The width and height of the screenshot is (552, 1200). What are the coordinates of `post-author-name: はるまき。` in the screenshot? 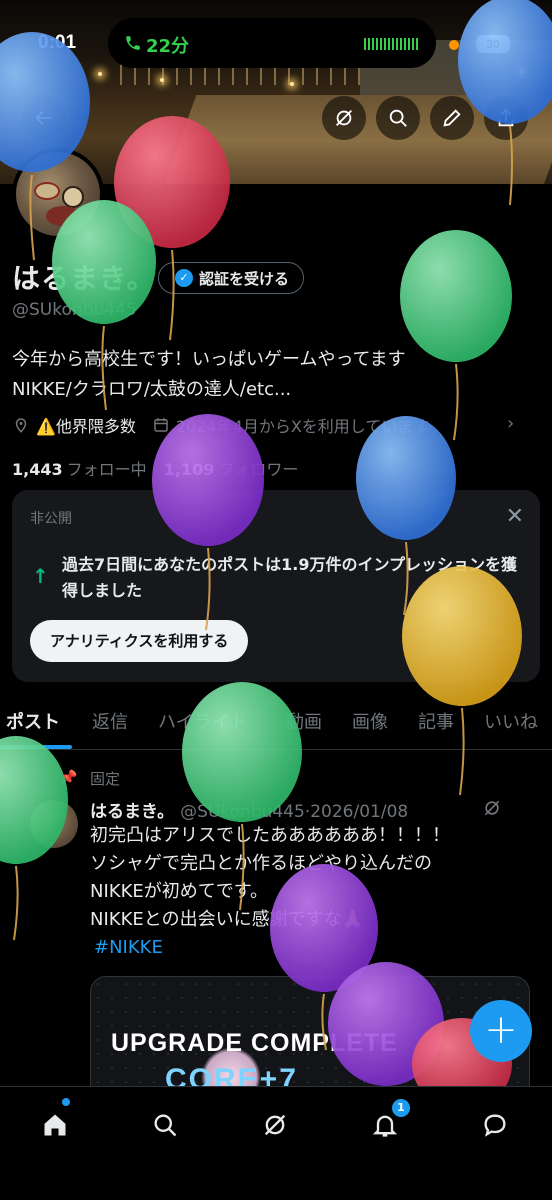 It's located at (132, 812).